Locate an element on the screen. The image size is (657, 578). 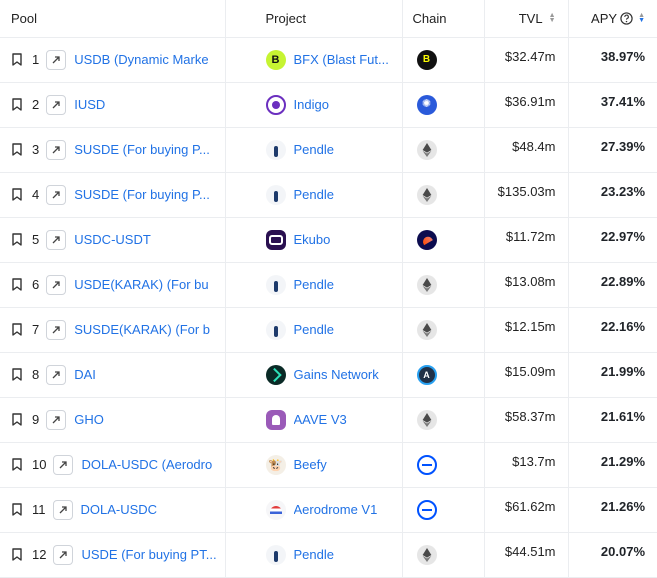
arbitrum-chain-icon: A is located at coordinates (426, 374).